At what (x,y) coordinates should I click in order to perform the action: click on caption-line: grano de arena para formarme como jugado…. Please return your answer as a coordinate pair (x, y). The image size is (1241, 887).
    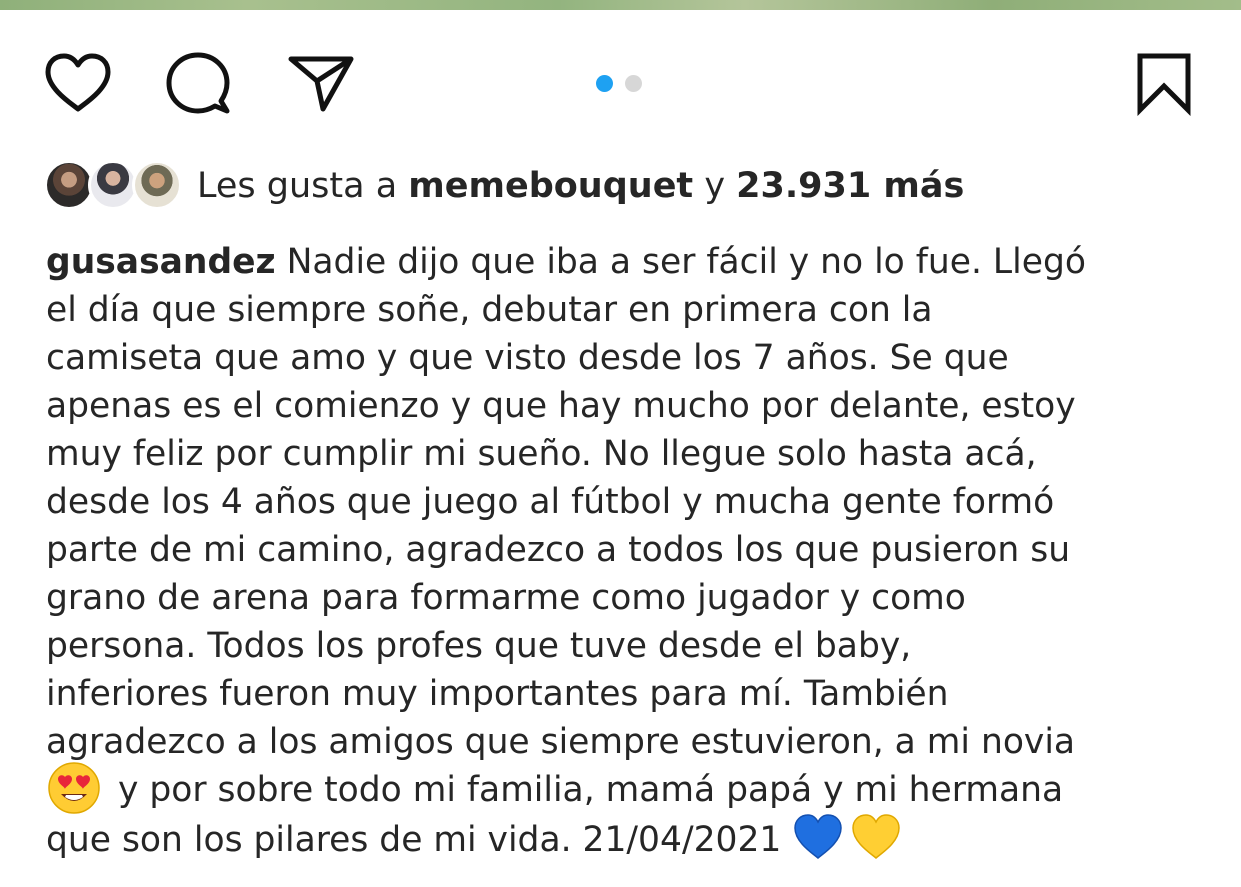
    Looking at the image, I should click on (506, 598).